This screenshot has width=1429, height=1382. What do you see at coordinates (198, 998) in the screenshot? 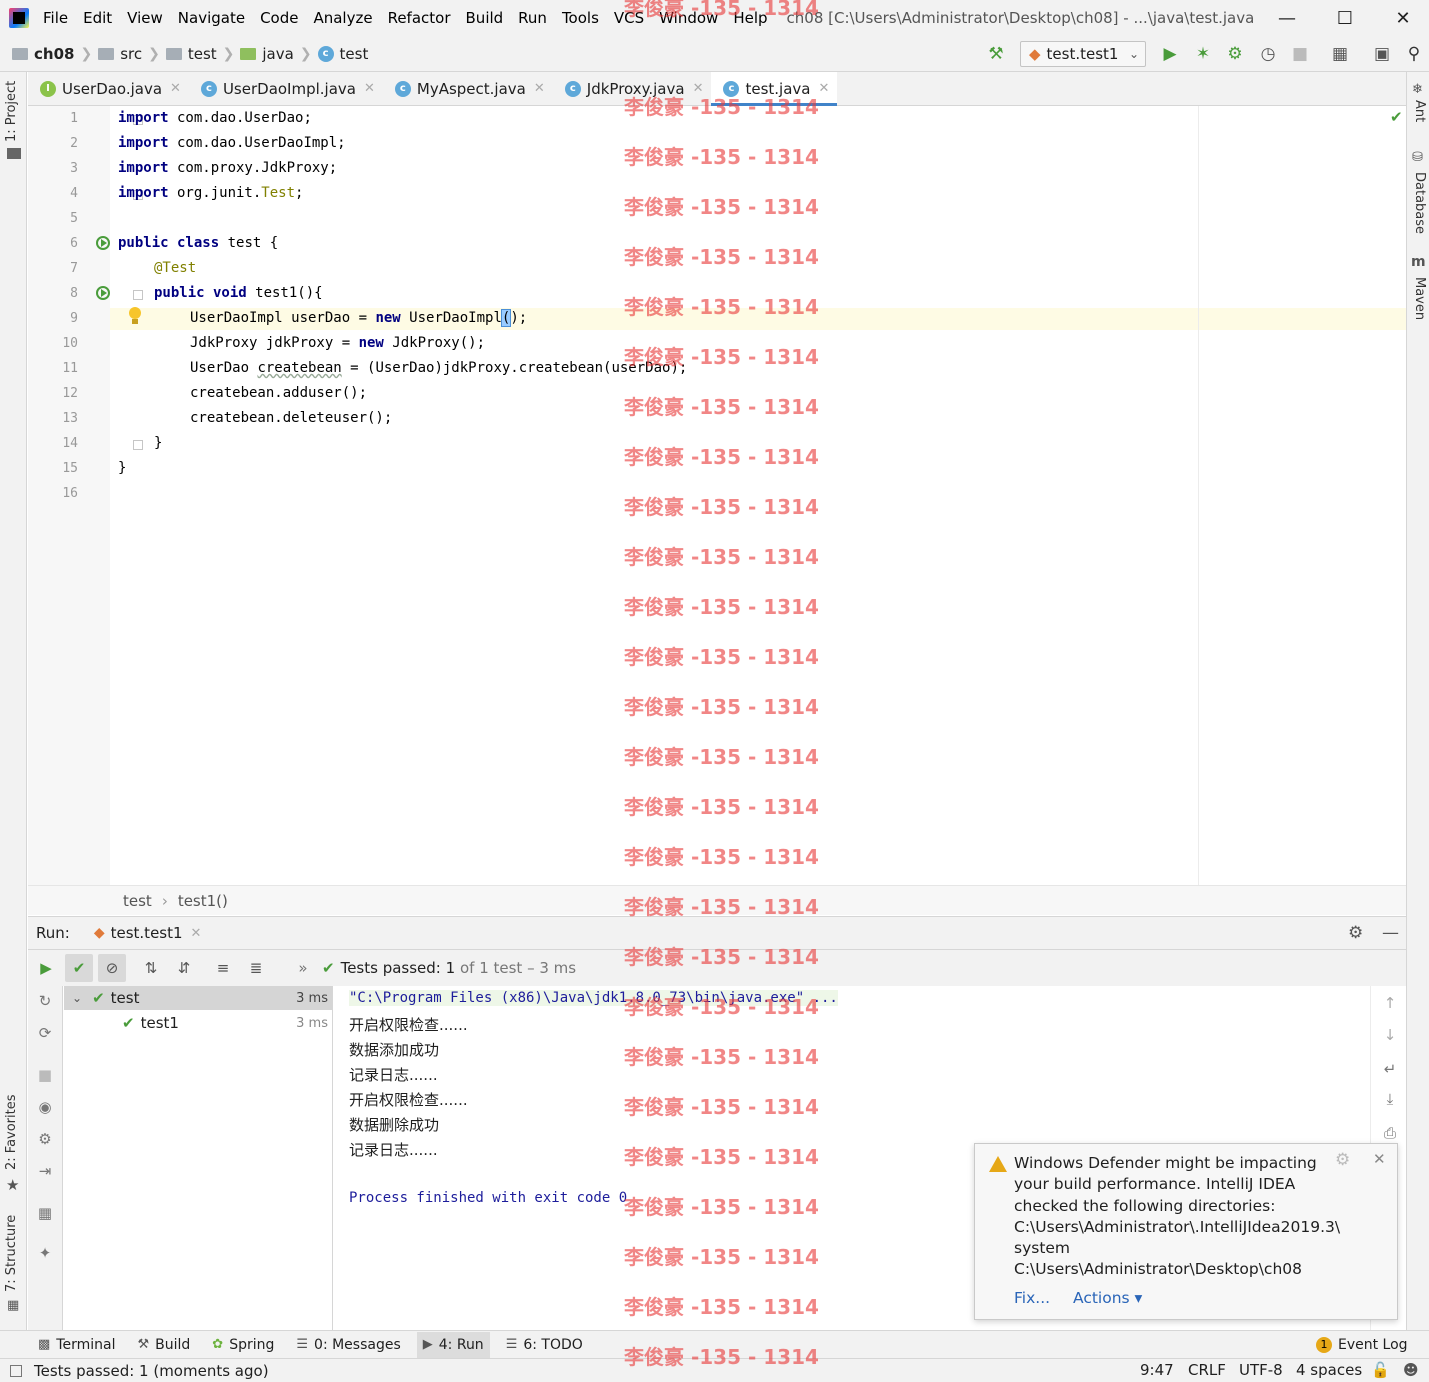
I see `tree-row-test: ⌄ ✔ test 3 ms` at bounding box center [198, 998].